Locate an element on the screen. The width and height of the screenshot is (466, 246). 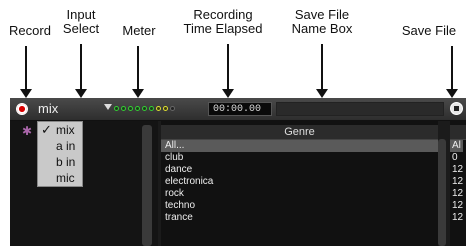
annotation-record: Record is located at coordinates (30, 30).